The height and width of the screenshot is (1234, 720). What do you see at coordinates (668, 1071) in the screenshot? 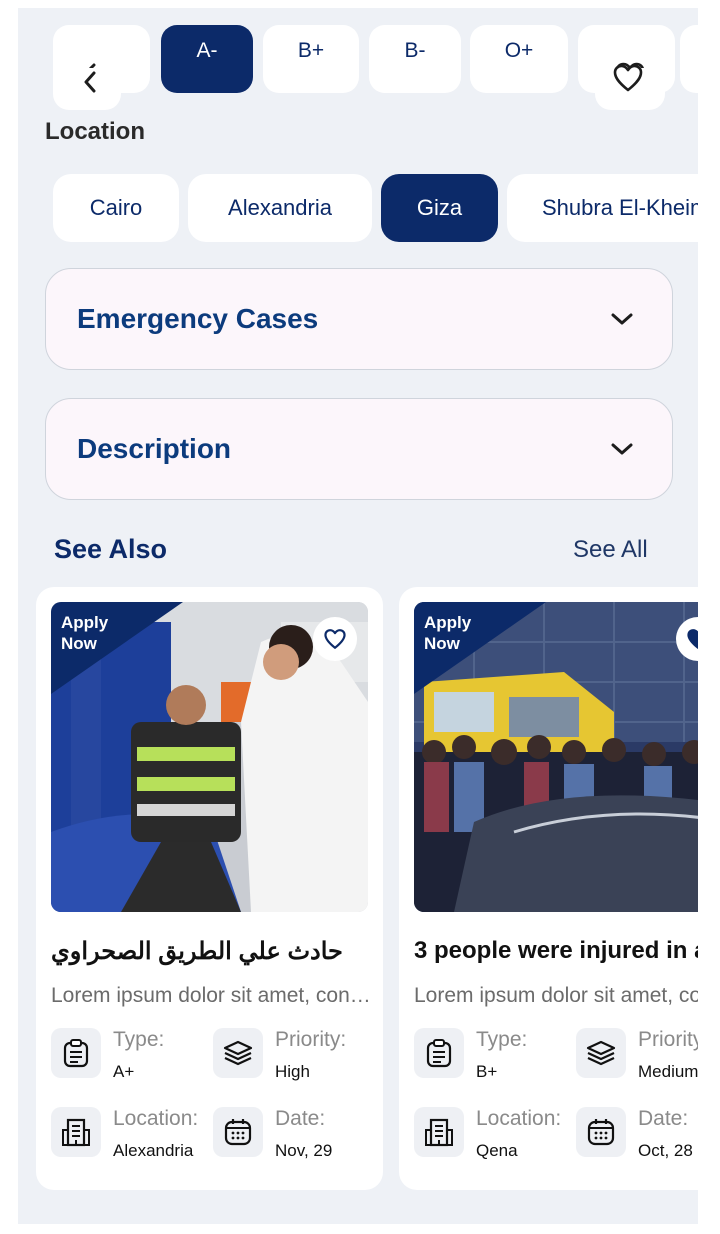
I see `priority-value: Medium` at bounding box center [668, 1071].